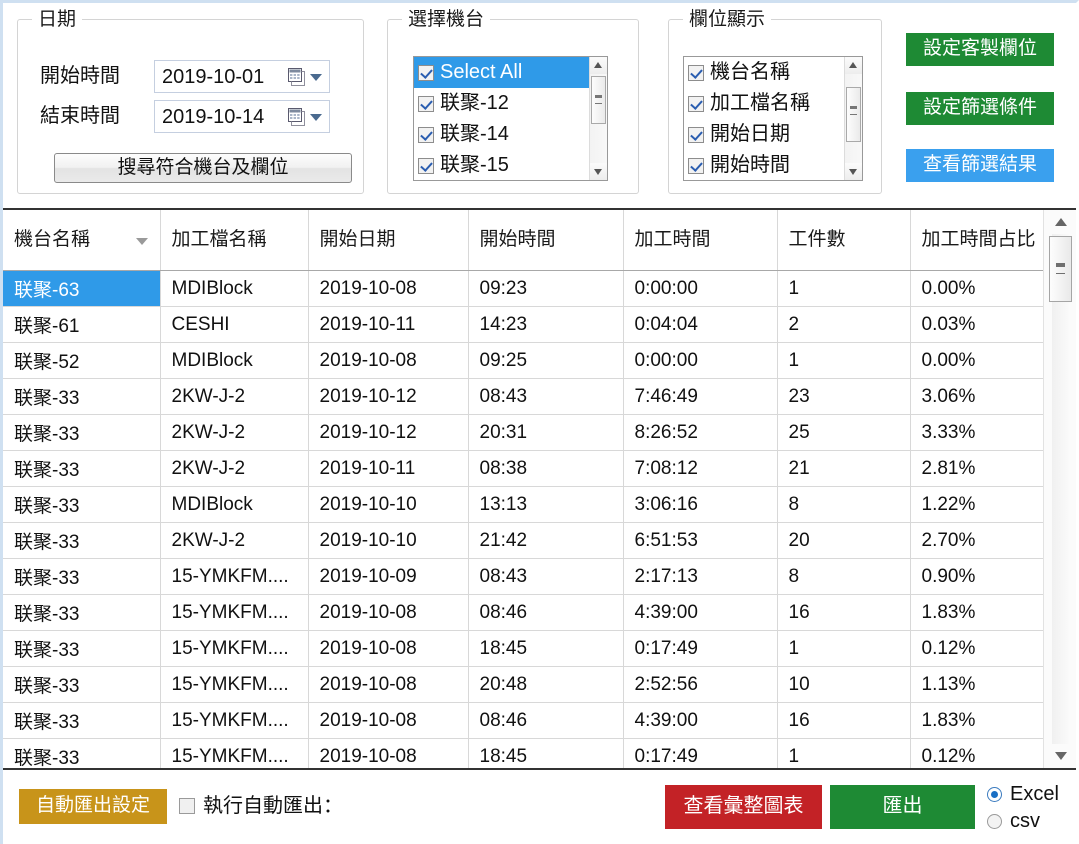  I want to click on view-summary-chart-button: 查看彙整圖表, so click(743, 807).